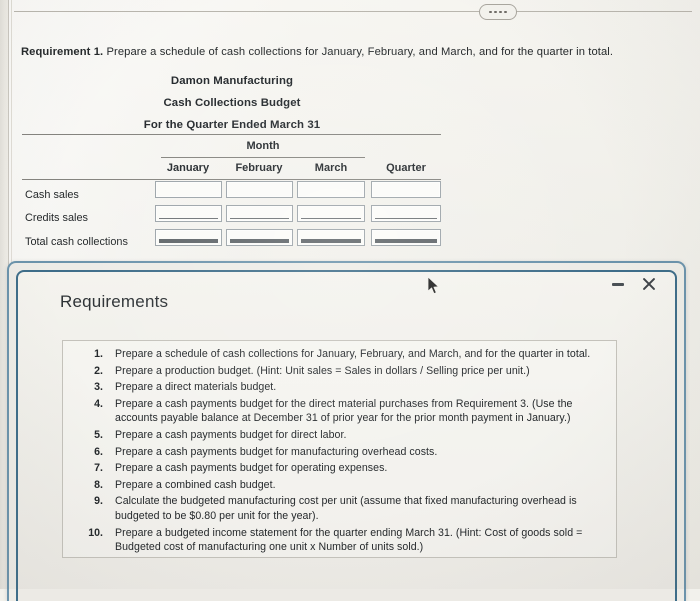  I want to click on minimize-icon, so click(618, 284).